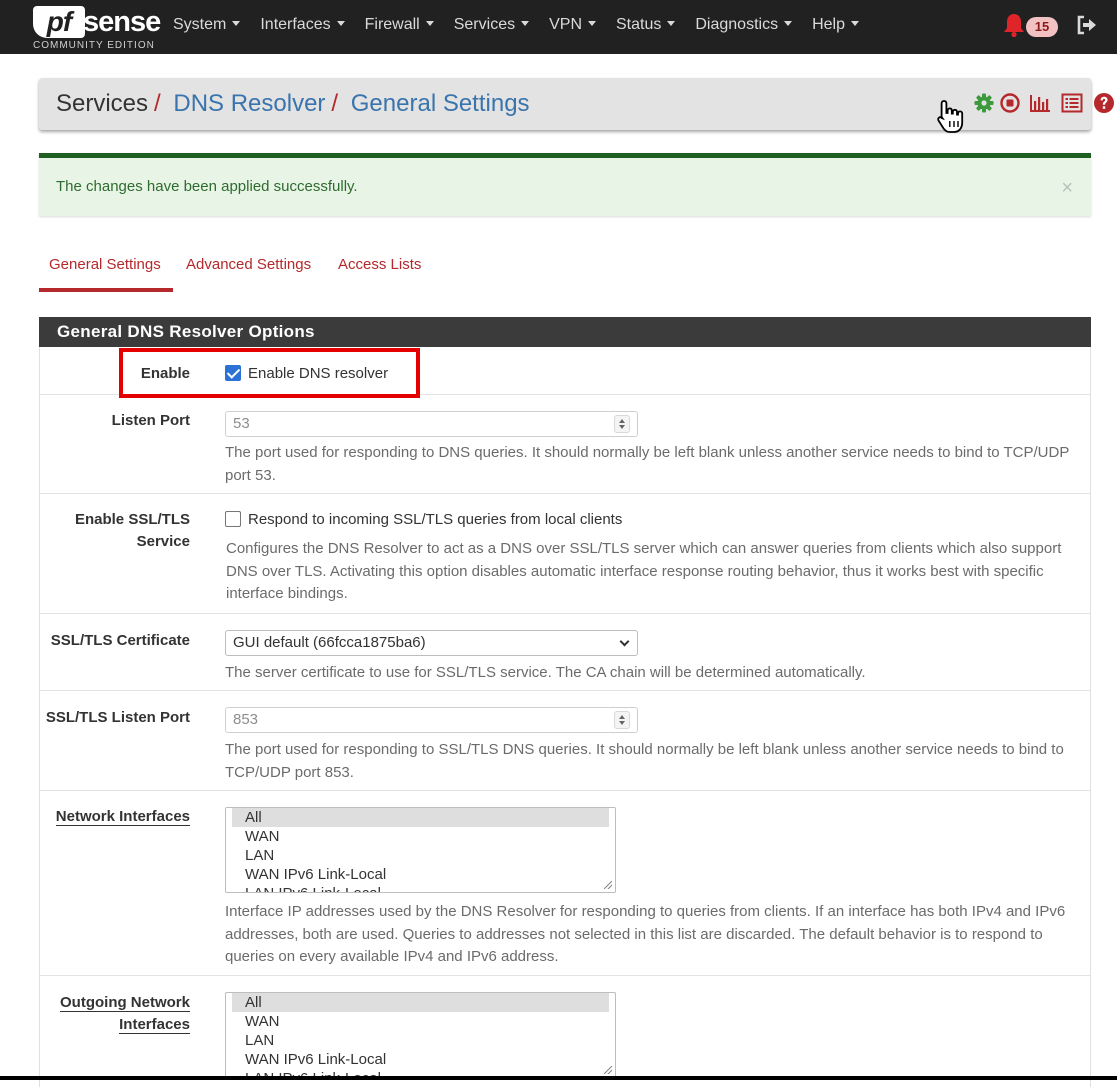  I want to click on menu-label: Interfaces, so click(295, 24).